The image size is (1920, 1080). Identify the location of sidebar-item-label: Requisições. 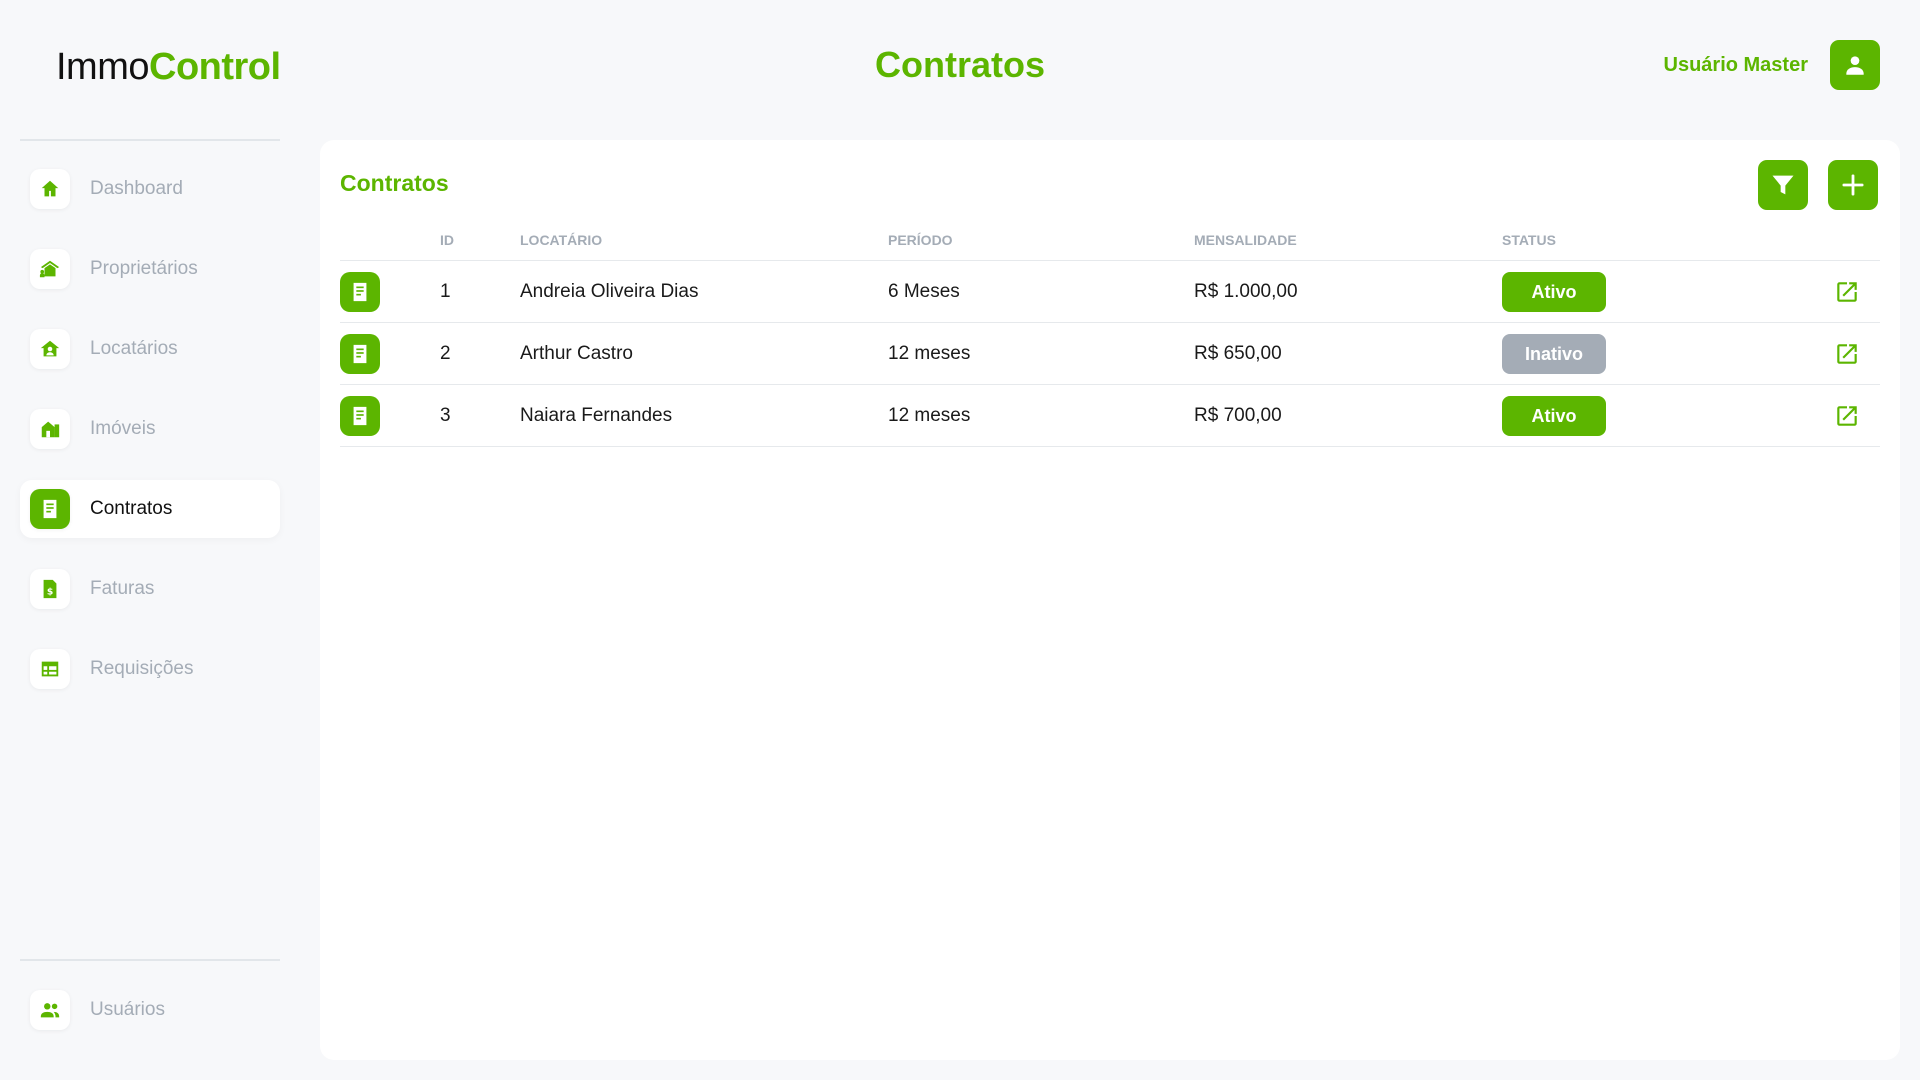
(142, 668).